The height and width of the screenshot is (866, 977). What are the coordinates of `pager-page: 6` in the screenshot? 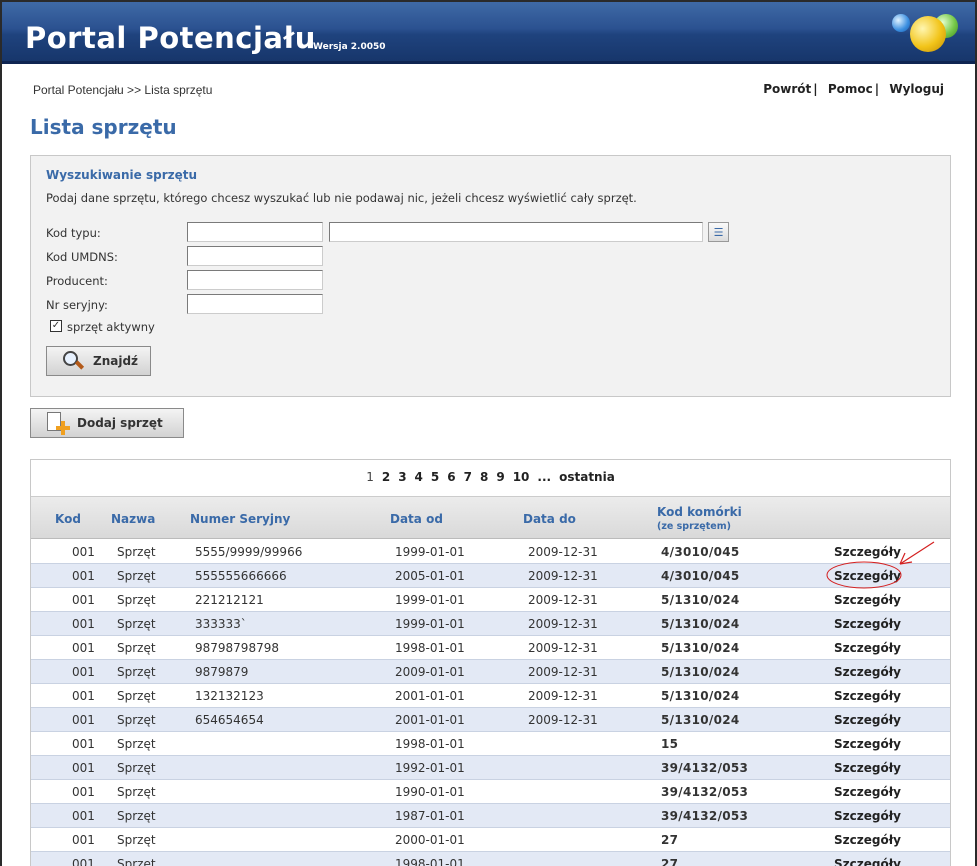 It's located at (451, 477).